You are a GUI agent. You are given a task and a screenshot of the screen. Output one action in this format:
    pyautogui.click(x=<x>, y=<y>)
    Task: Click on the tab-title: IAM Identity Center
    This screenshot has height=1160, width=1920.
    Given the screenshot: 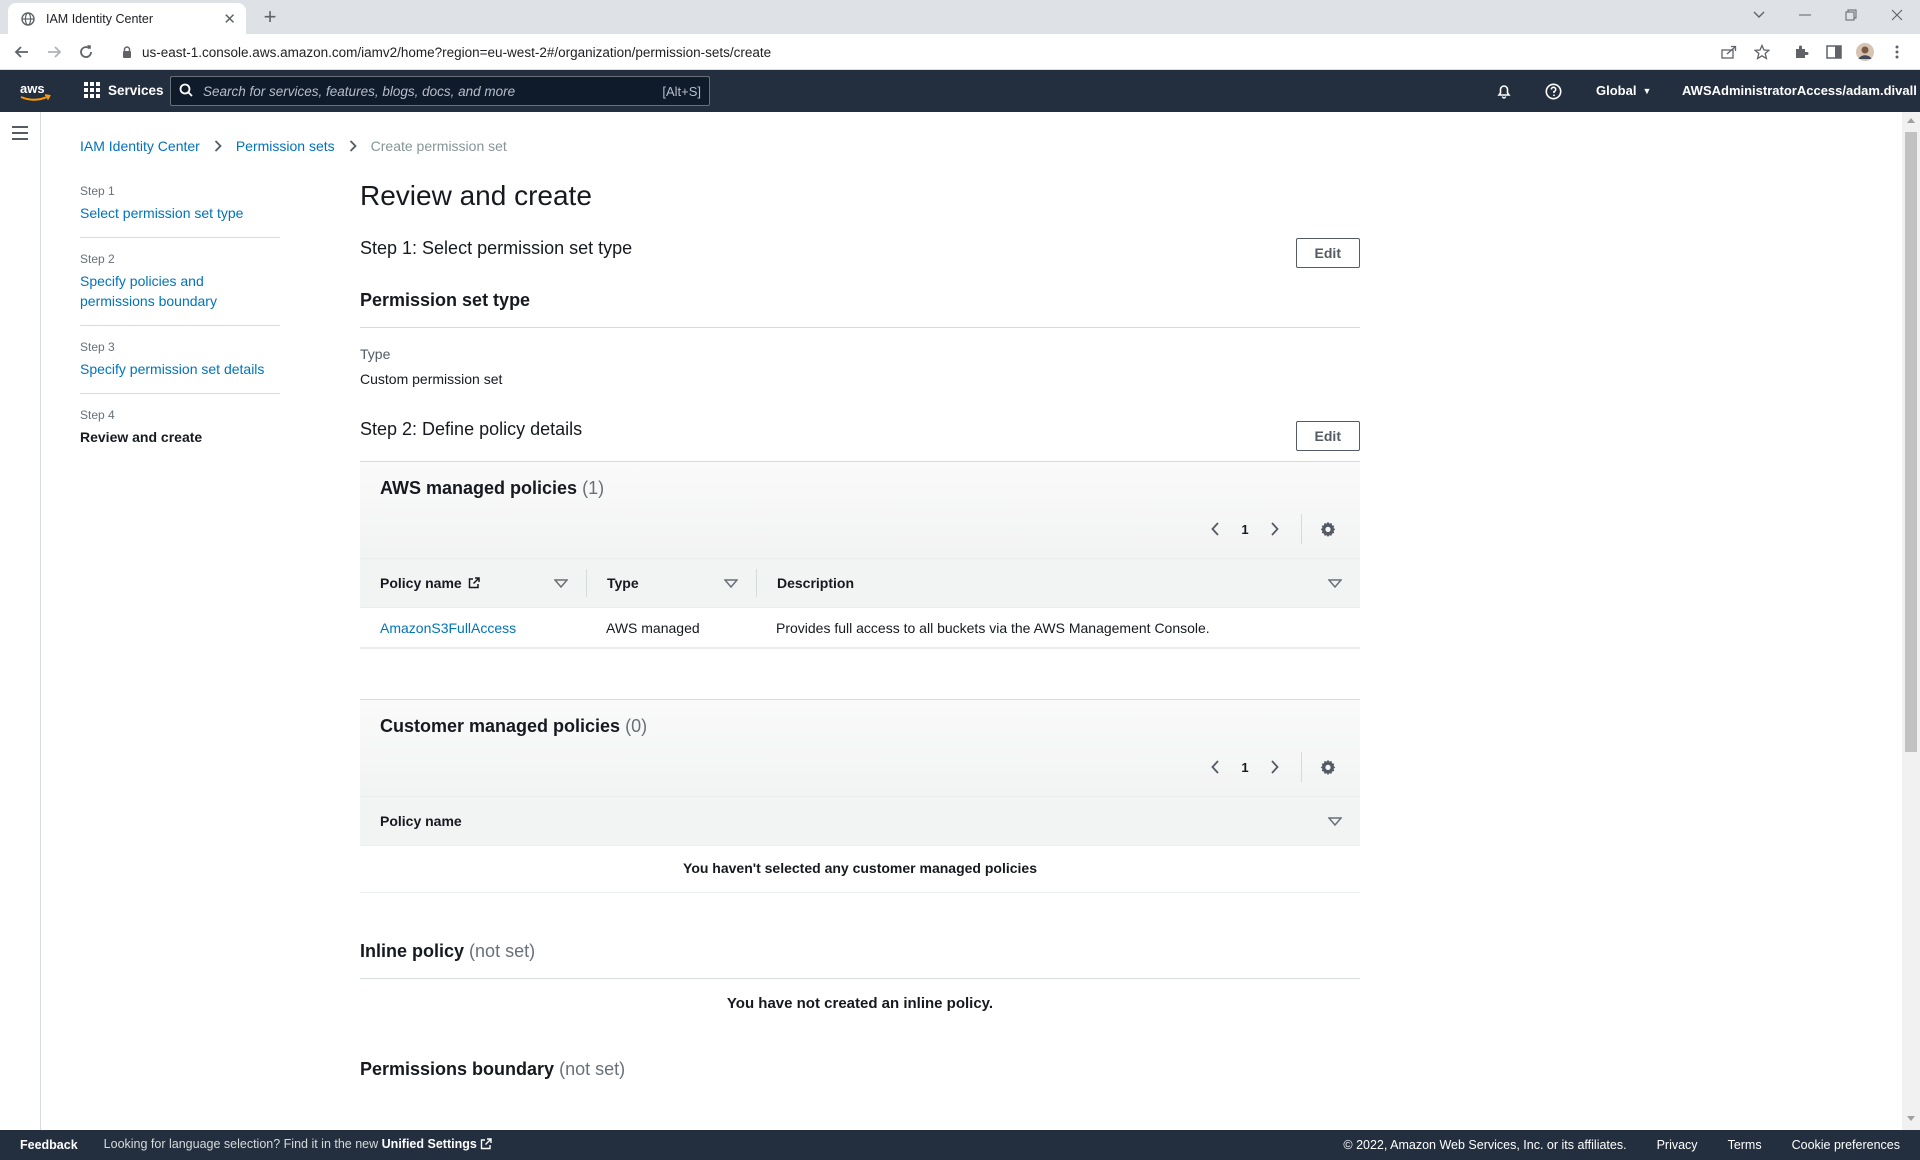 What is the action you would take?
    pyautogui.click(x=99, y=18)
    